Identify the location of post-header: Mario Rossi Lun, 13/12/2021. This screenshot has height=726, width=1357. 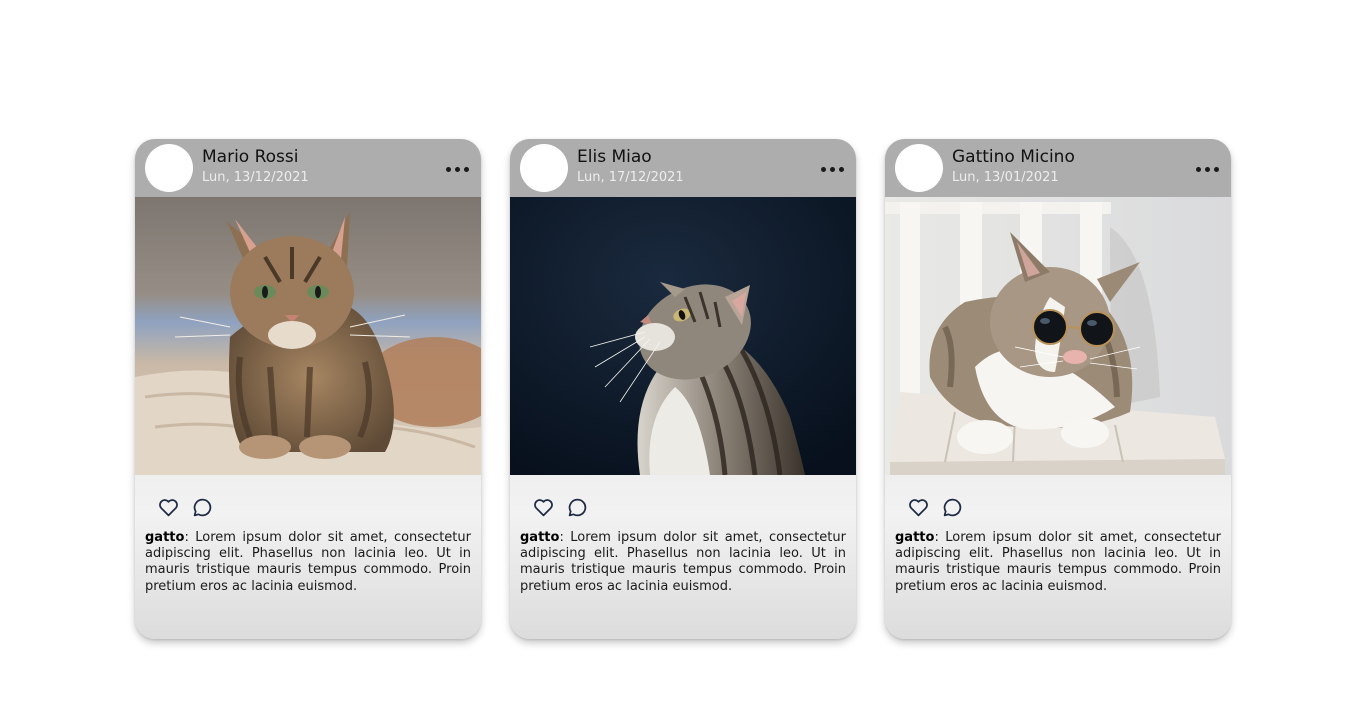
(308, 168).